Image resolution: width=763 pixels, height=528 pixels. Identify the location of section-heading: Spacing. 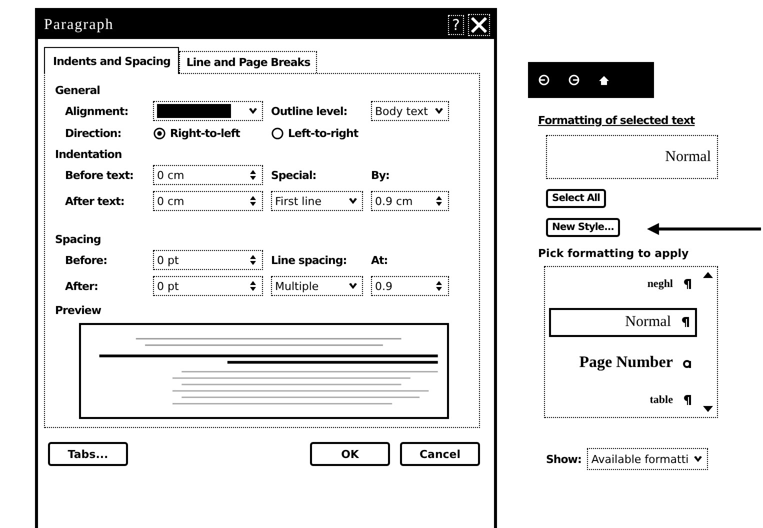
(78, 239).